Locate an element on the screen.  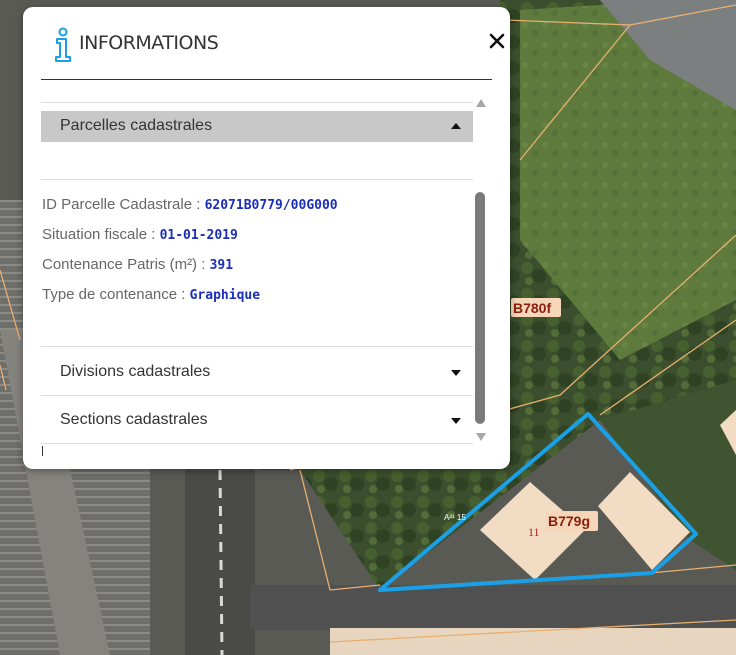
parcel-label-b779g: B779g is located at coordinates (572, 521).